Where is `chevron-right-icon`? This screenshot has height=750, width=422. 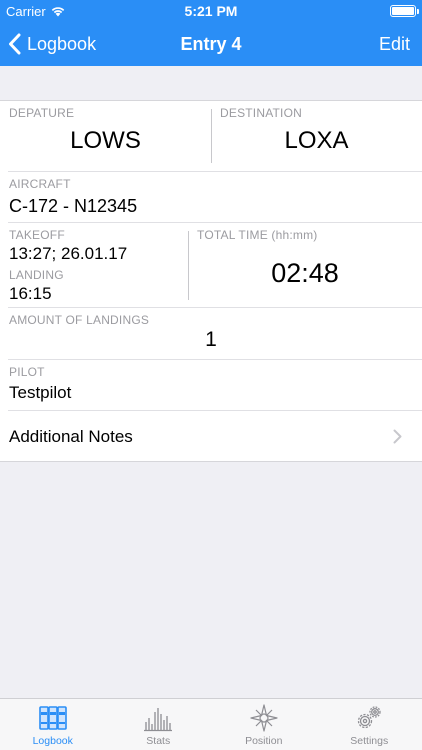 chevron-right-icon is located at coordinates (397, 436).